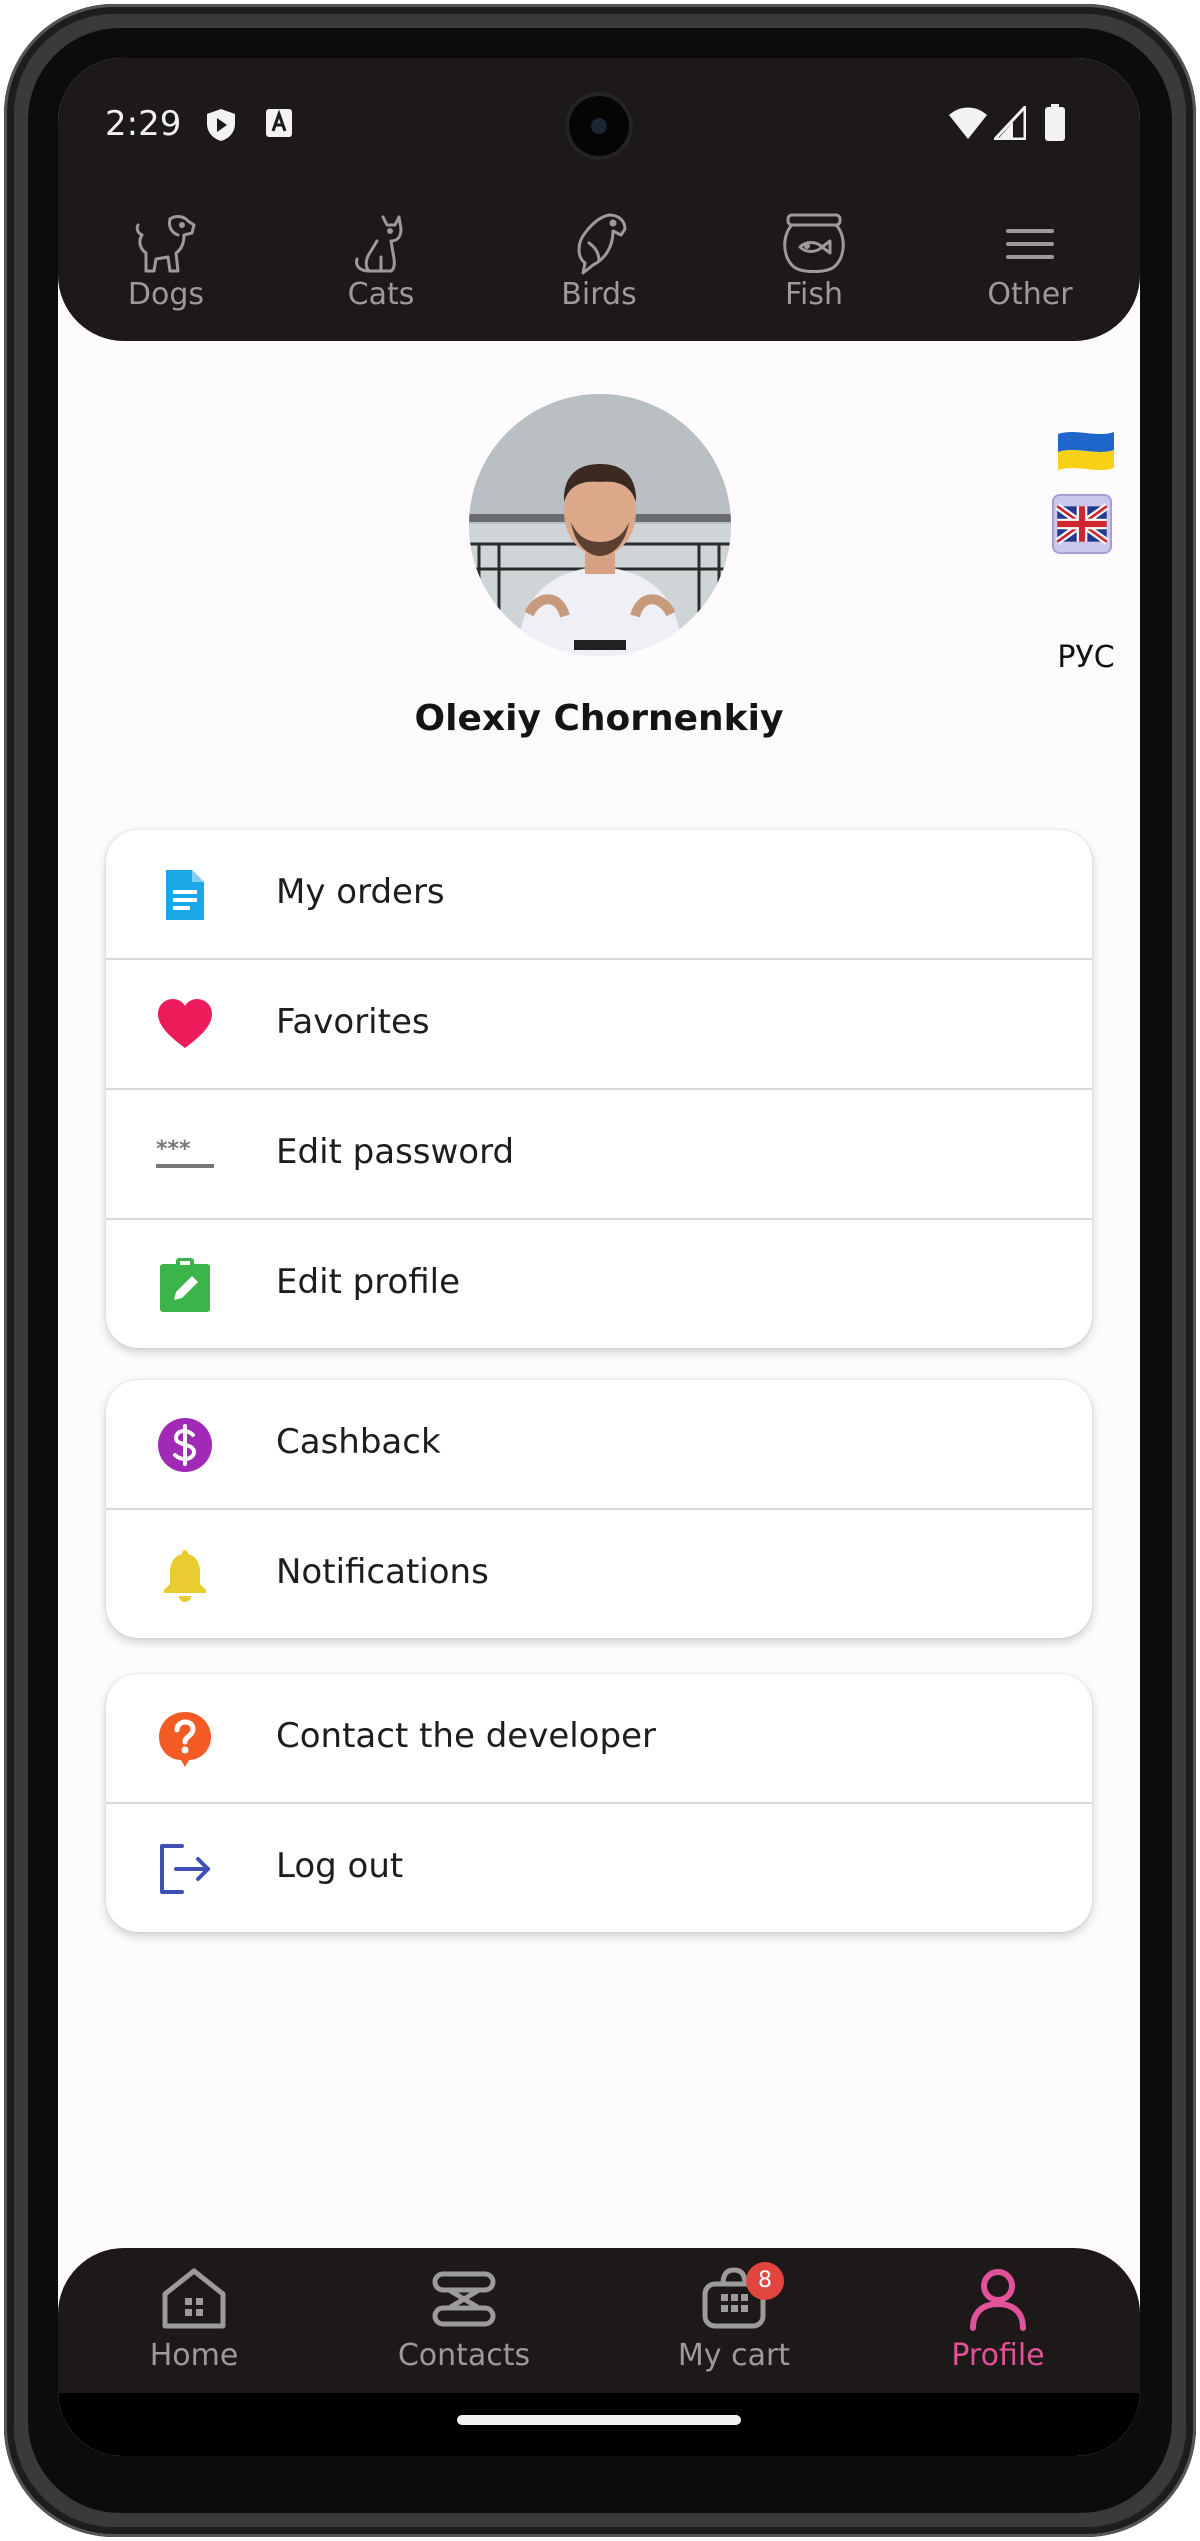 The height and width of the screenshot is (2541, 1200). What do you see at coordinates (599, 1868) in the screenshot?
I see `menu-item-log-out: Log out` at bounding box center [599, 1868].